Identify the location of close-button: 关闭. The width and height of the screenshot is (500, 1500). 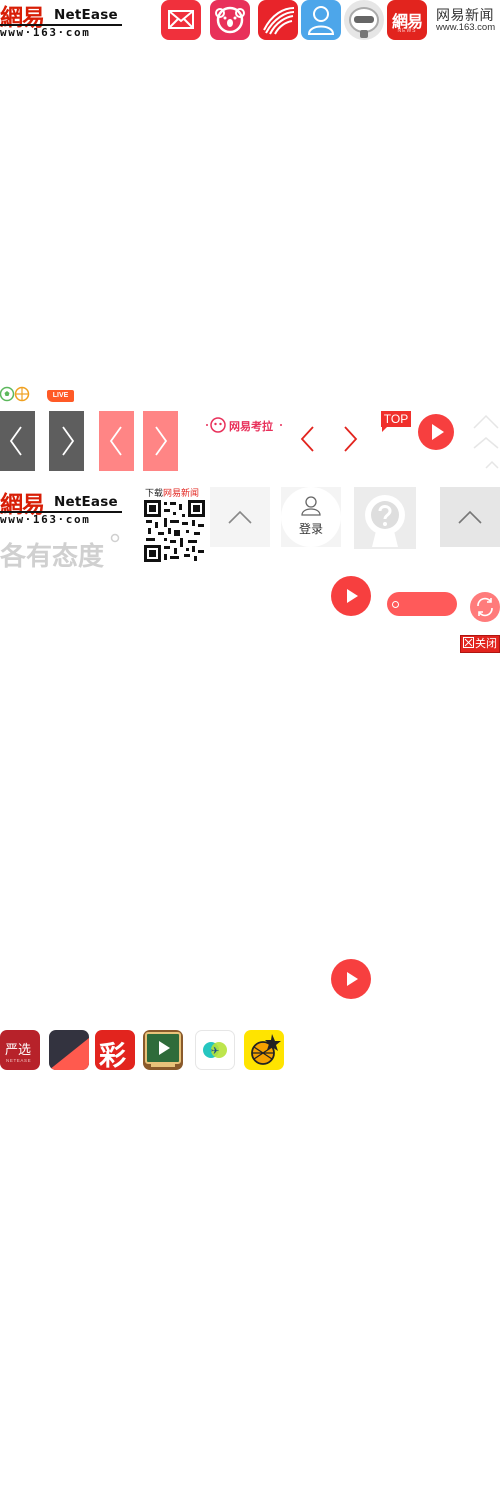
(480, 644).